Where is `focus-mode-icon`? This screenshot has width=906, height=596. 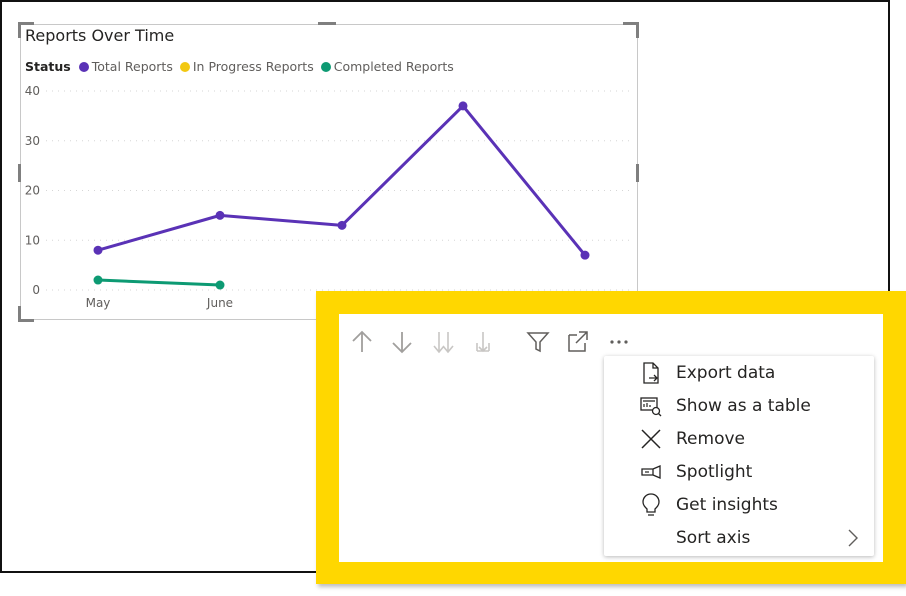 focus-mode-icon is located at coordinates (578, 341).